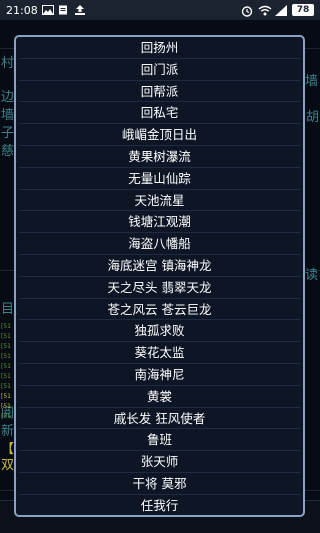 The height and width of the screenshot is (533, 320). What do you see at coordinates (159, 419) in the screenshot?
I see `menu-item: 戚长发 狂风使者` at bounding box center [159, 419].